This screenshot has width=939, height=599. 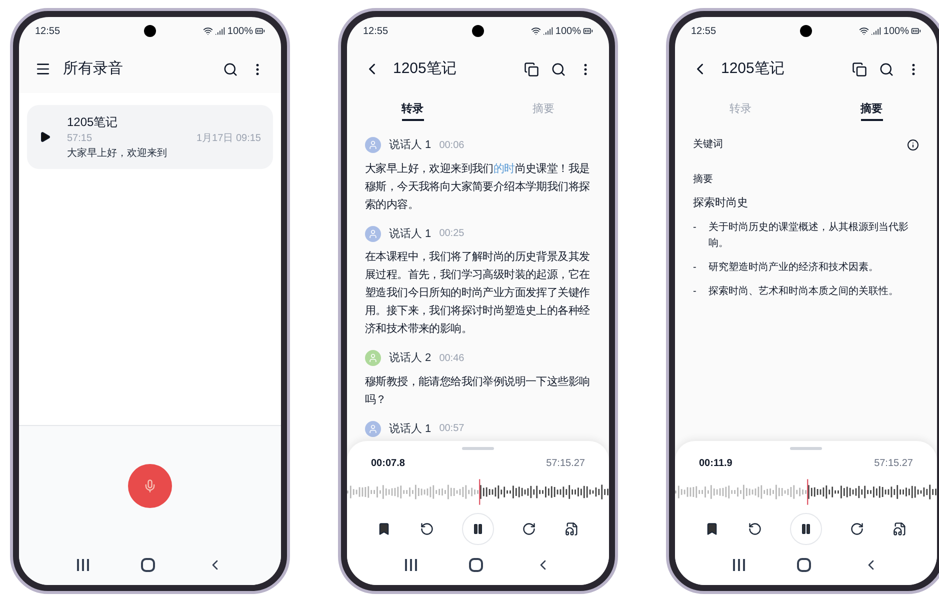 What do you see at coordinates (803, 291) in the screenshot?
I see `summary-point: 探索时尚、艺术和时尚本质之间的关联性。` at bounding box center [803, 291].